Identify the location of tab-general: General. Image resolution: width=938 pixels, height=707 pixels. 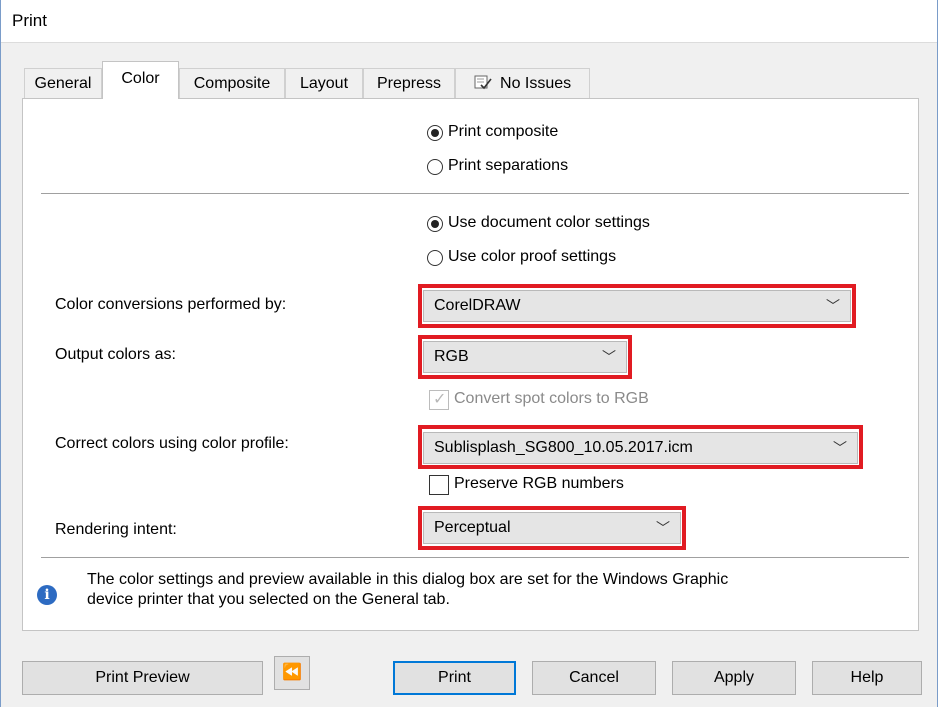
(63, 83).